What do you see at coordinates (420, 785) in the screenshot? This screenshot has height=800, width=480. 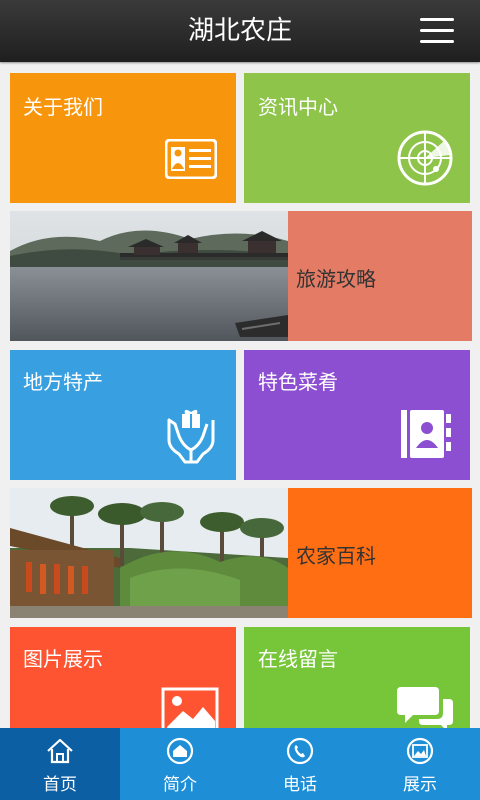 I see `tab-label: 展示` at bounding box center [420, 785].